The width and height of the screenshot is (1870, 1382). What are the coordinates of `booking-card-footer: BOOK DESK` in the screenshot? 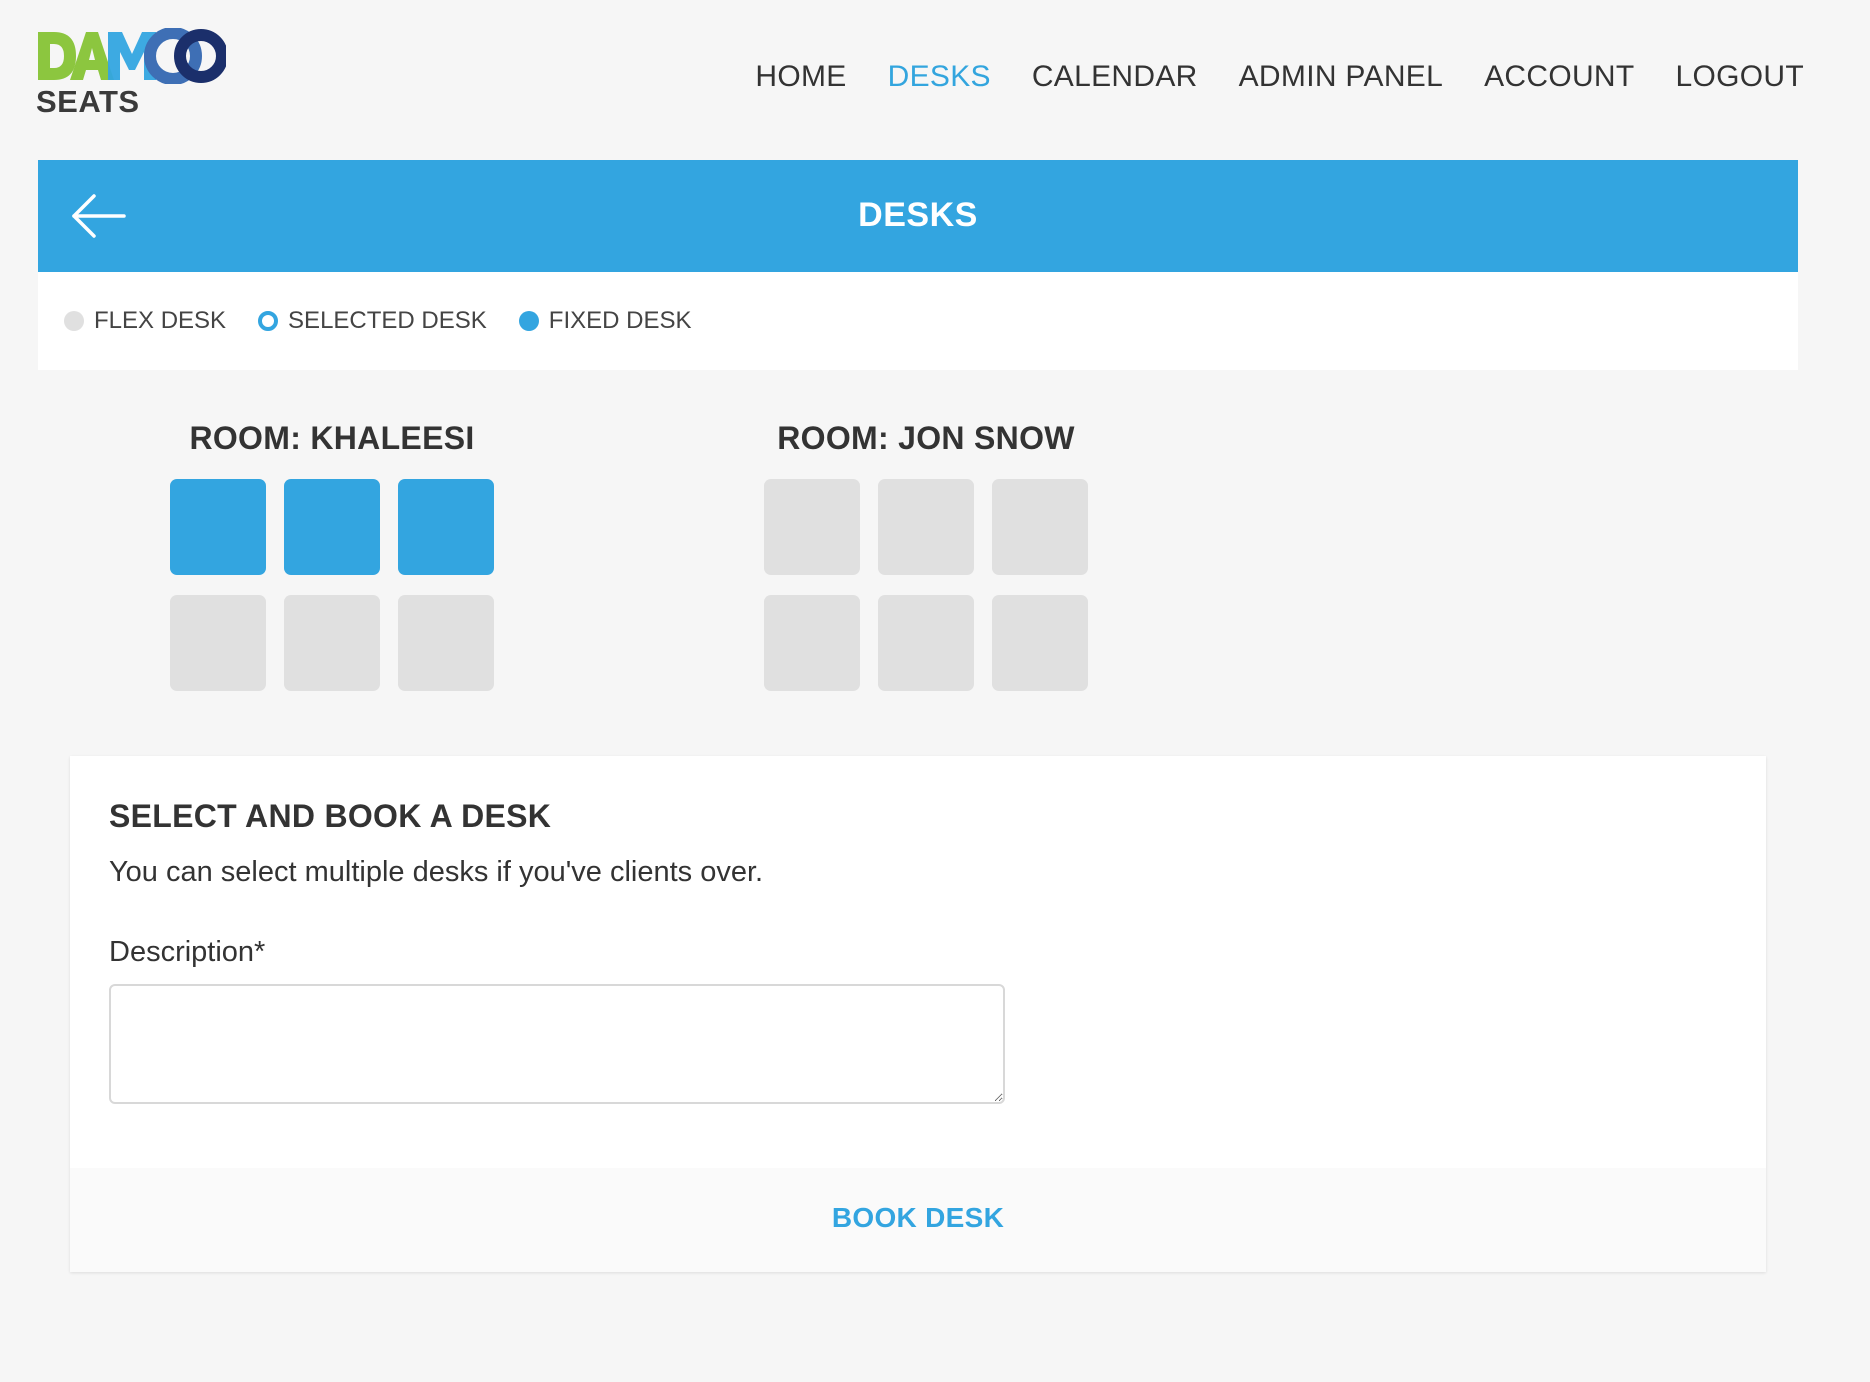 It's located at (918, 1220).